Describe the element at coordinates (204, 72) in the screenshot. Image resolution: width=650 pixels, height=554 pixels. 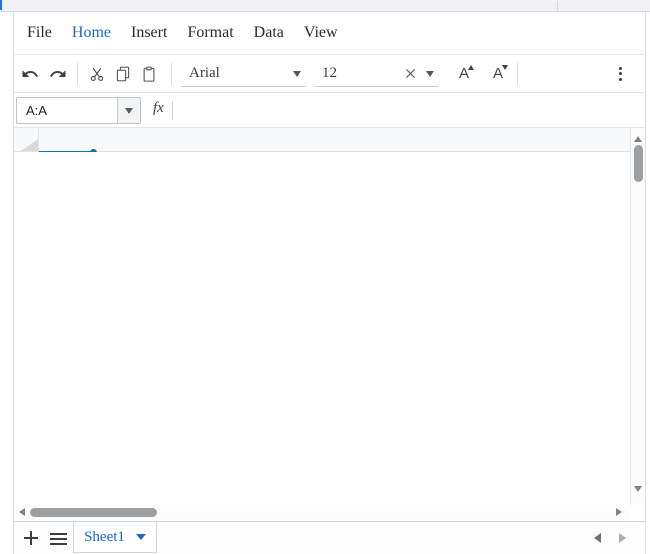
I see `font-family-value: Arial` at that location.